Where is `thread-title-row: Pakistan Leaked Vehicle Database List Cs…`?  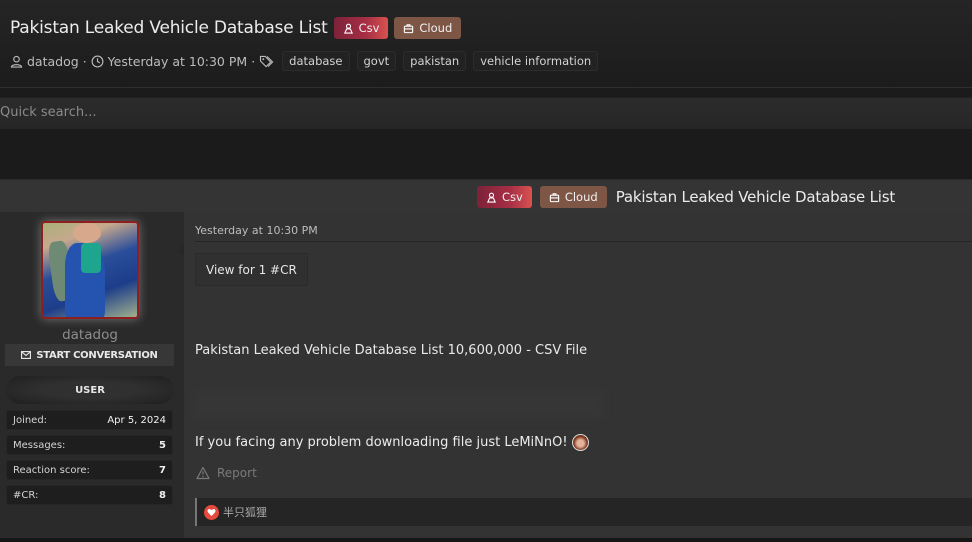
thread-title-row: Pakistan Leaked Vehicle Database List Cs… is located at coordinates (236, 28).